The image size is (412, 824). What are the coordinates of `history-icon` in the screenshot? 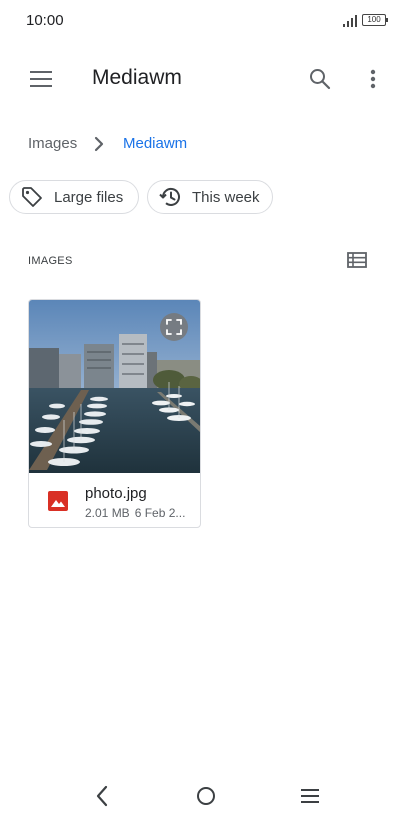 It's located at (169, 197).